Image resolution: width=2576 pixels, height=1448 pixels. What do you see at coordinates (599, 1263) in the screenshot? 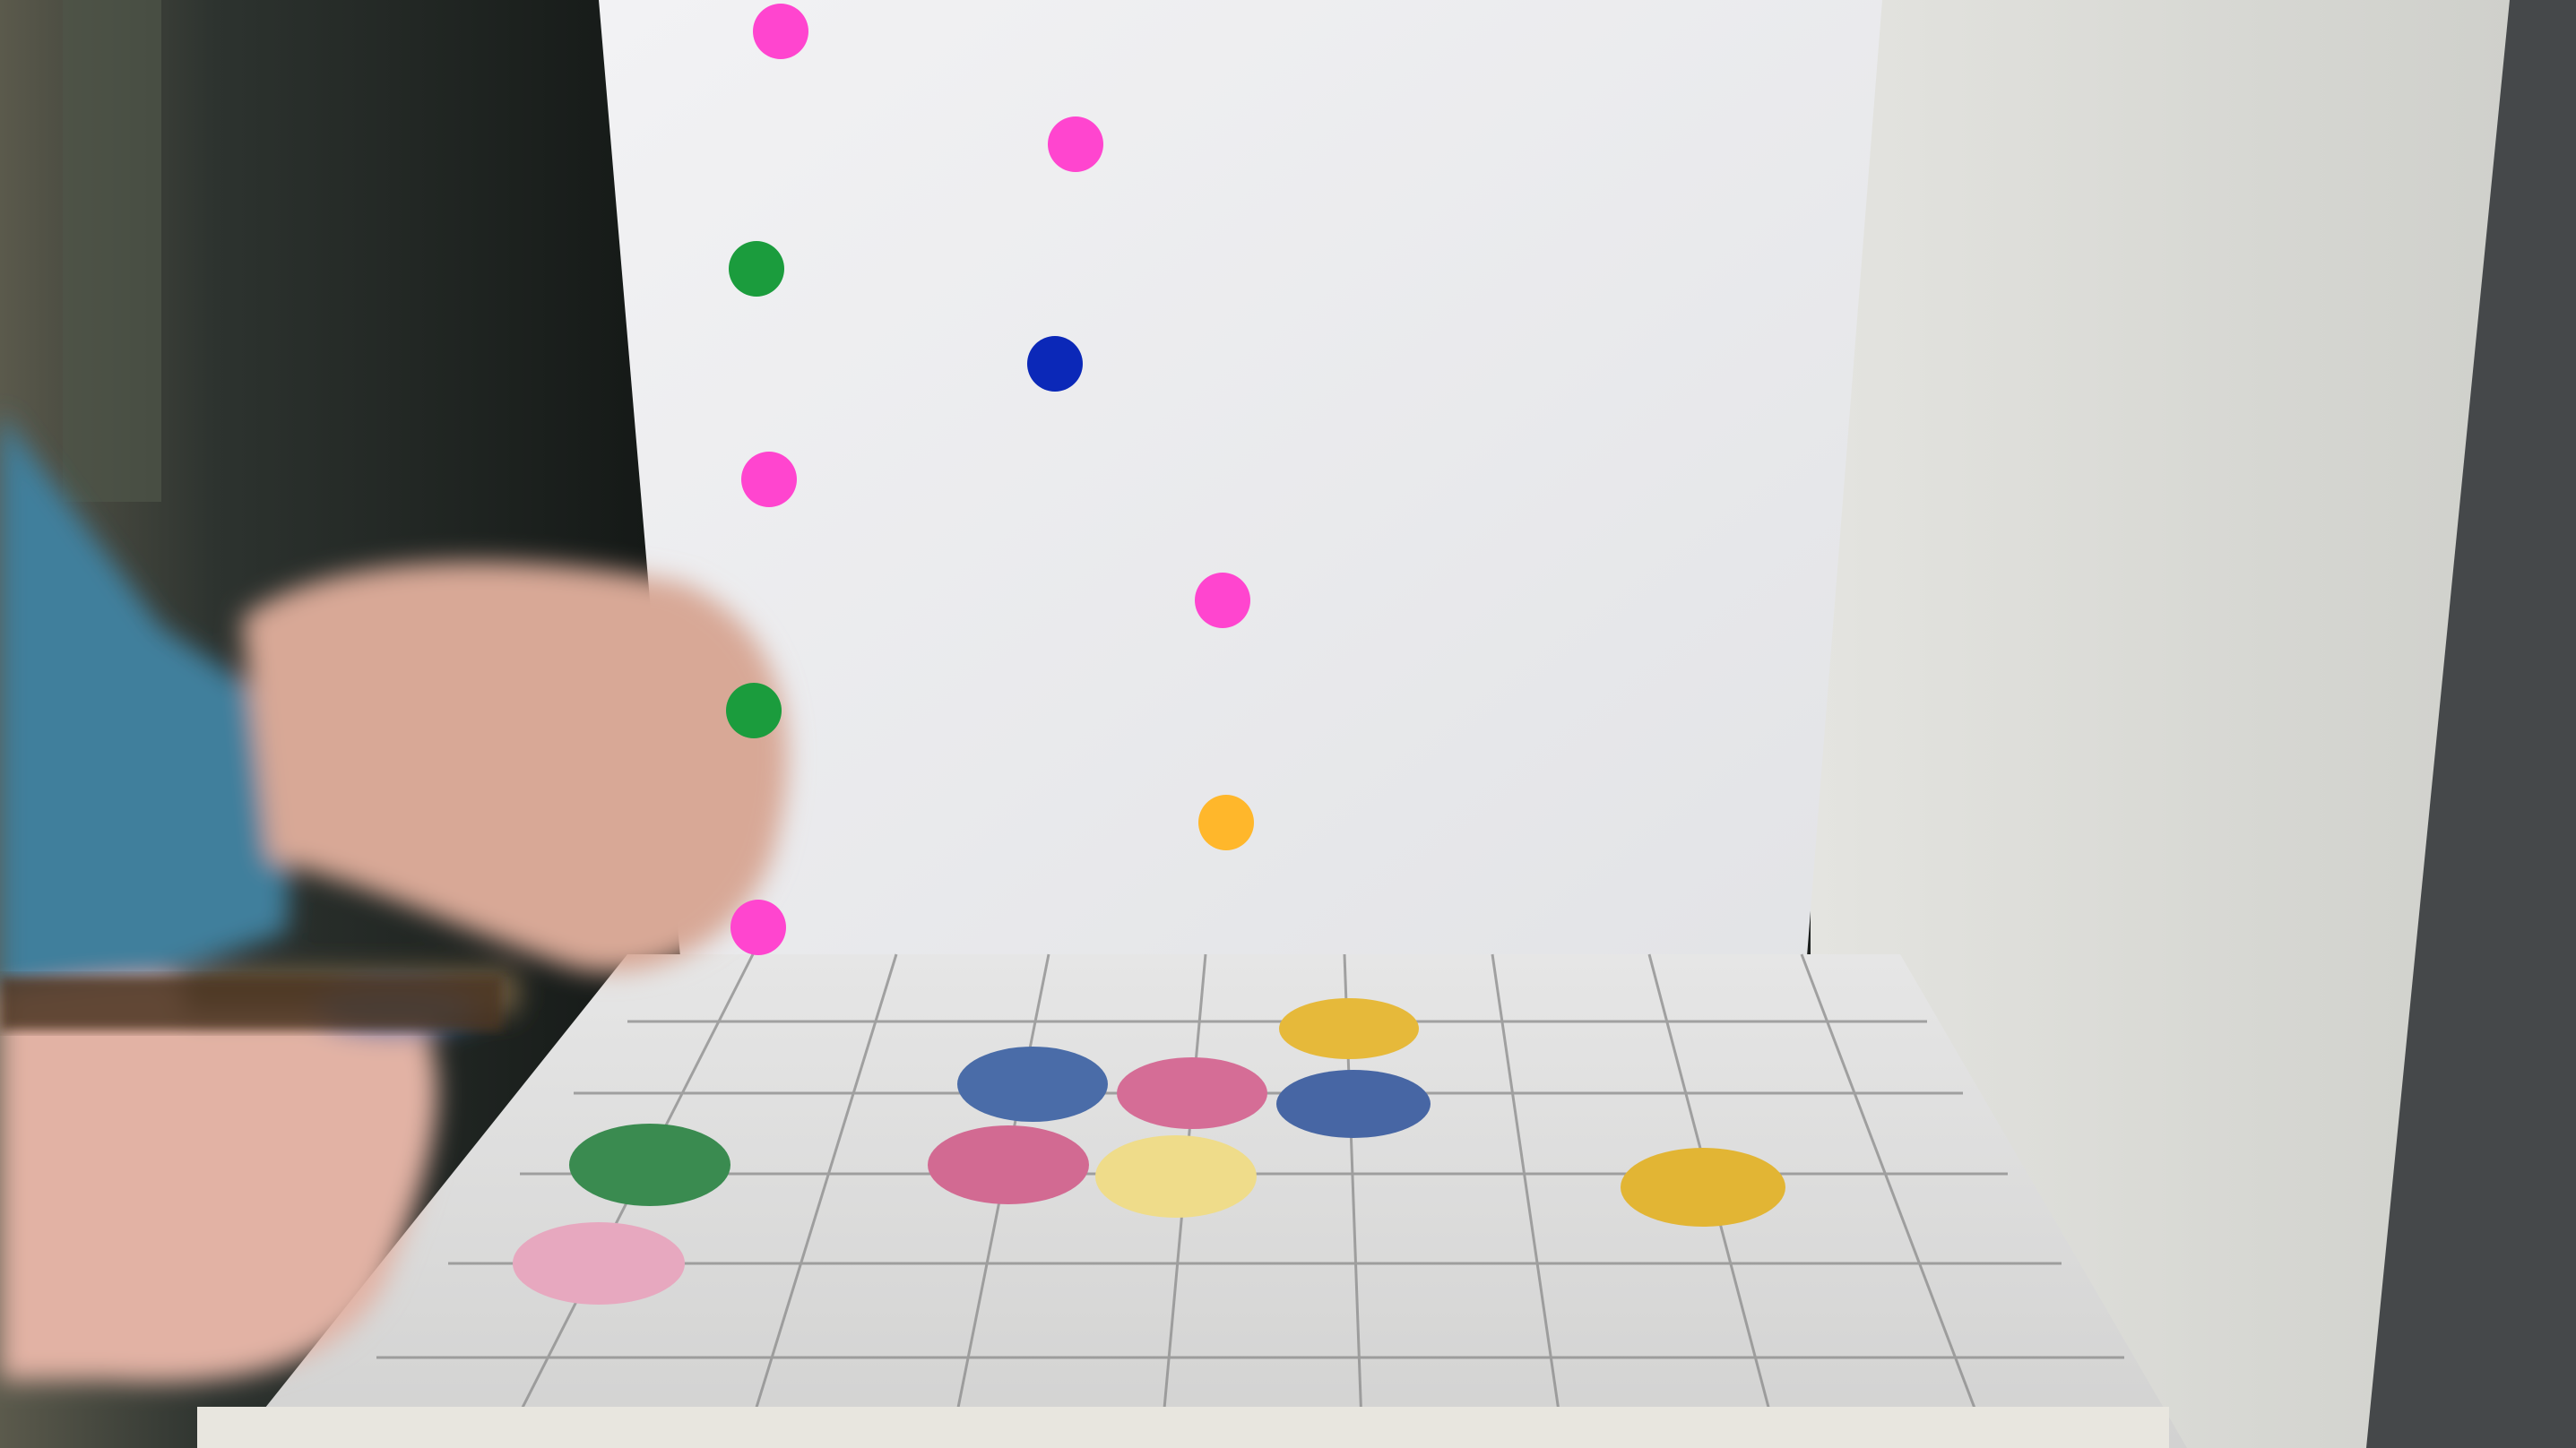
I see `felt-disc-lightpink` at bounding box center [599, 1263].